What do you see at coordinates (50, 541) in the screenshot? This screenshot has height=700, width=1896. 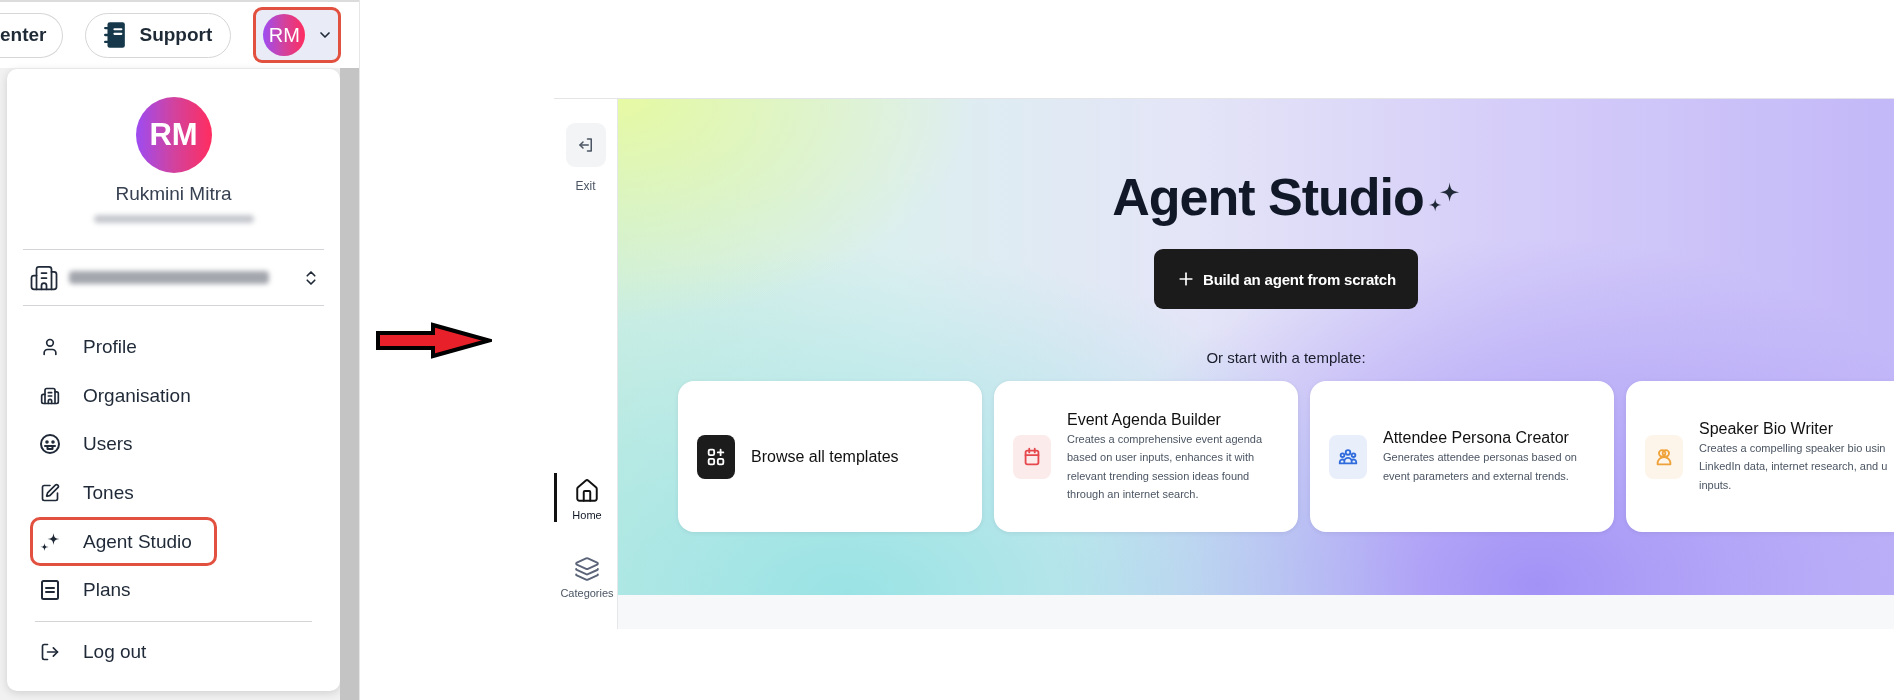 I see `sparkles-icon` at bounding box center [50, 541].